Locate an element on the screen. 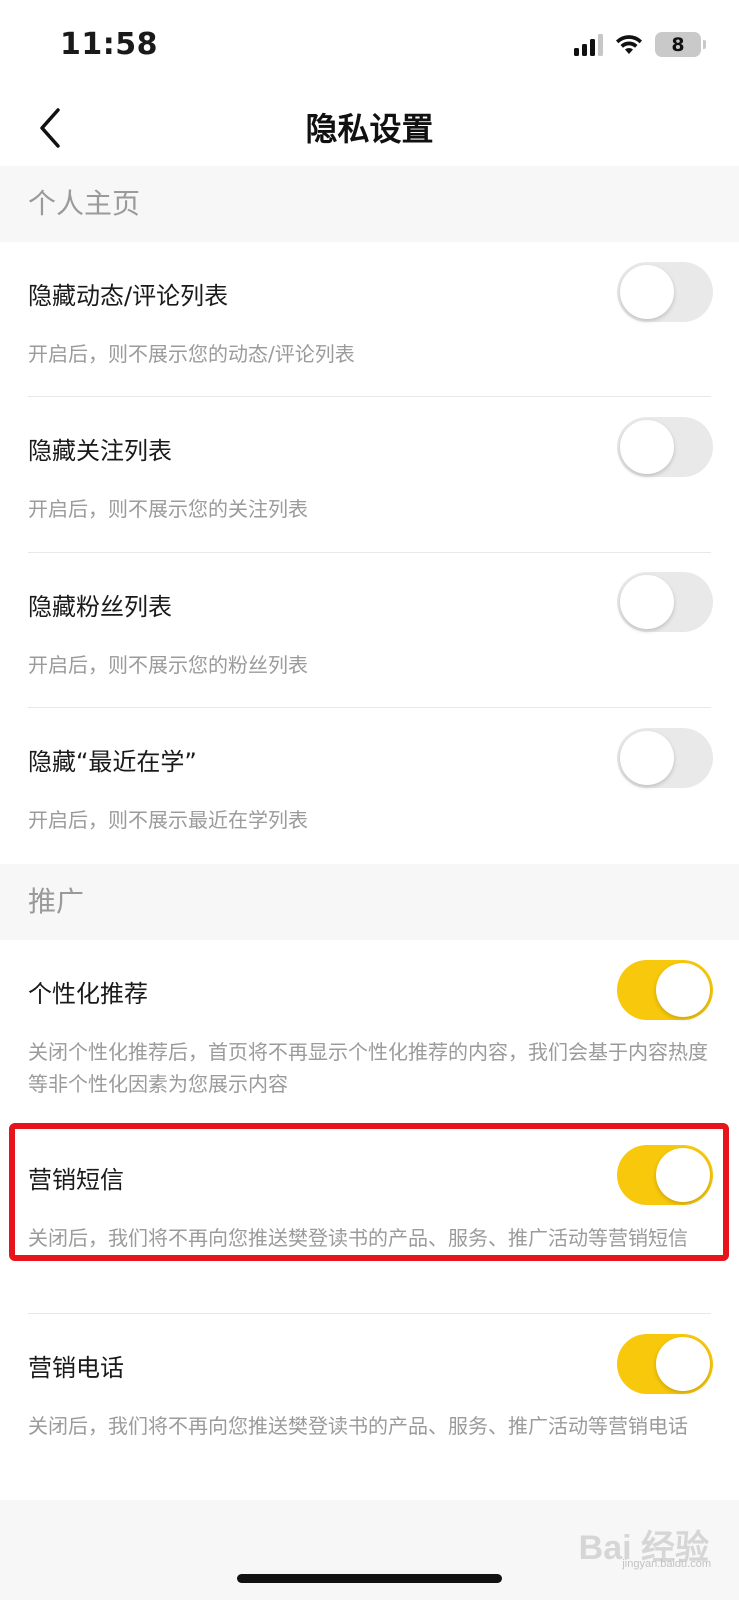 This screenshot has width=739, height=1600. setting-hide-following: 隐藏关注列表 开启后，则不展示您的关注列表 is located at coordinates (369, 475).